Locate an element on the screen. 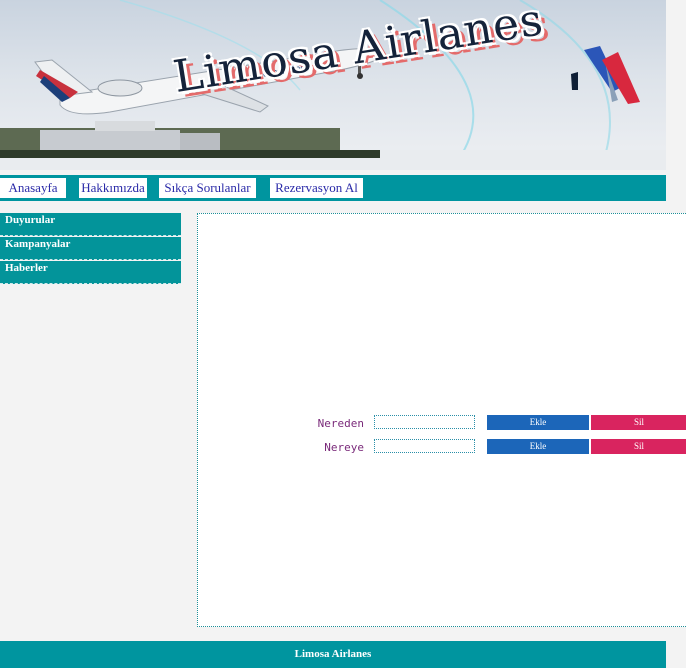 The height and width of the screenshot is (668, 686). sidebar-item-duyurular: Duyurular is located at coordinates (90, 224).